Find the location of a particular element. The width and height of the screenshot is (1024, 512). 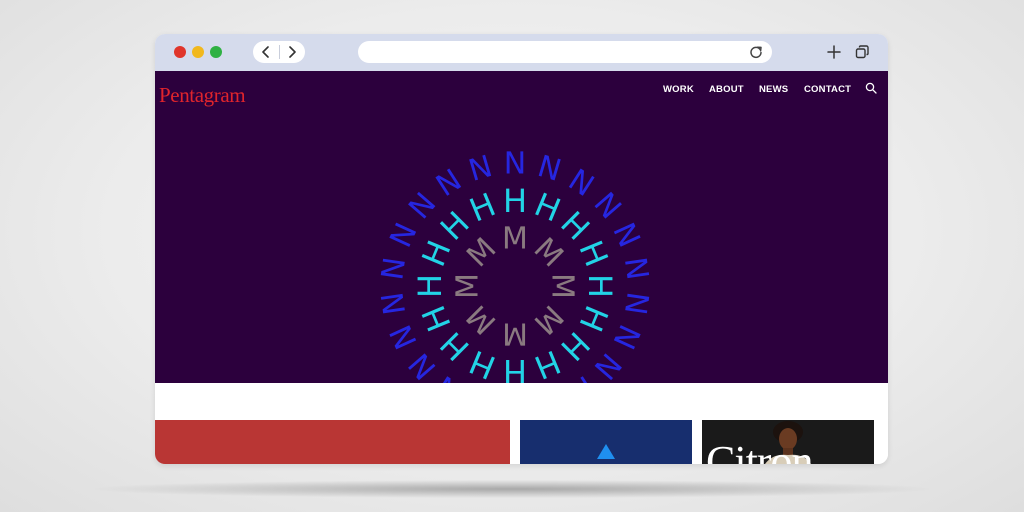

maximize-window-button is located at coordinates (216, 52).